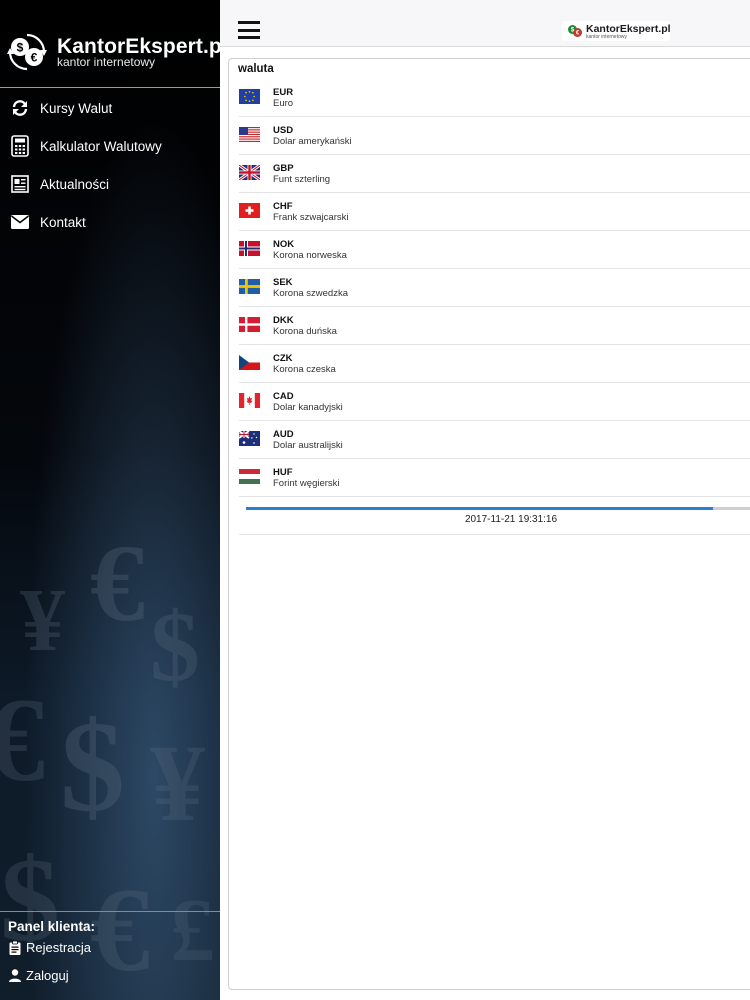 Image resolution: width=750 pixels, height=1000 pixels. Describe the element at coordinates (305, 331) in the screenshot. I see `currency-name: Korona duńska` at that location.